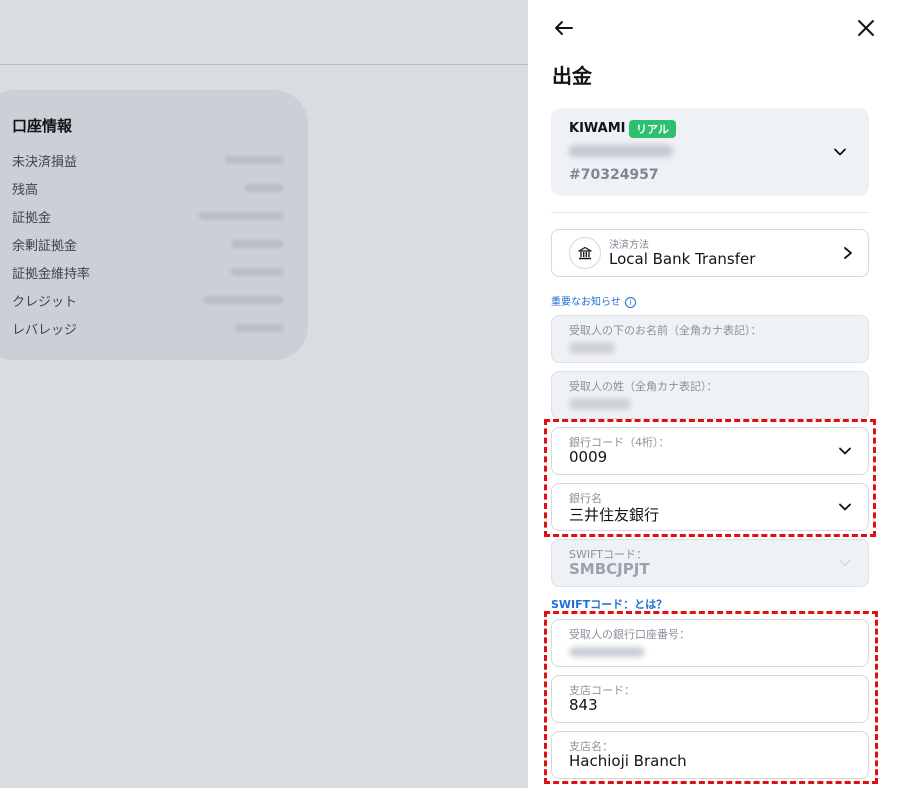  I want to click on account-selector: KIWAMI リアル #70324957, so click(710, 152).